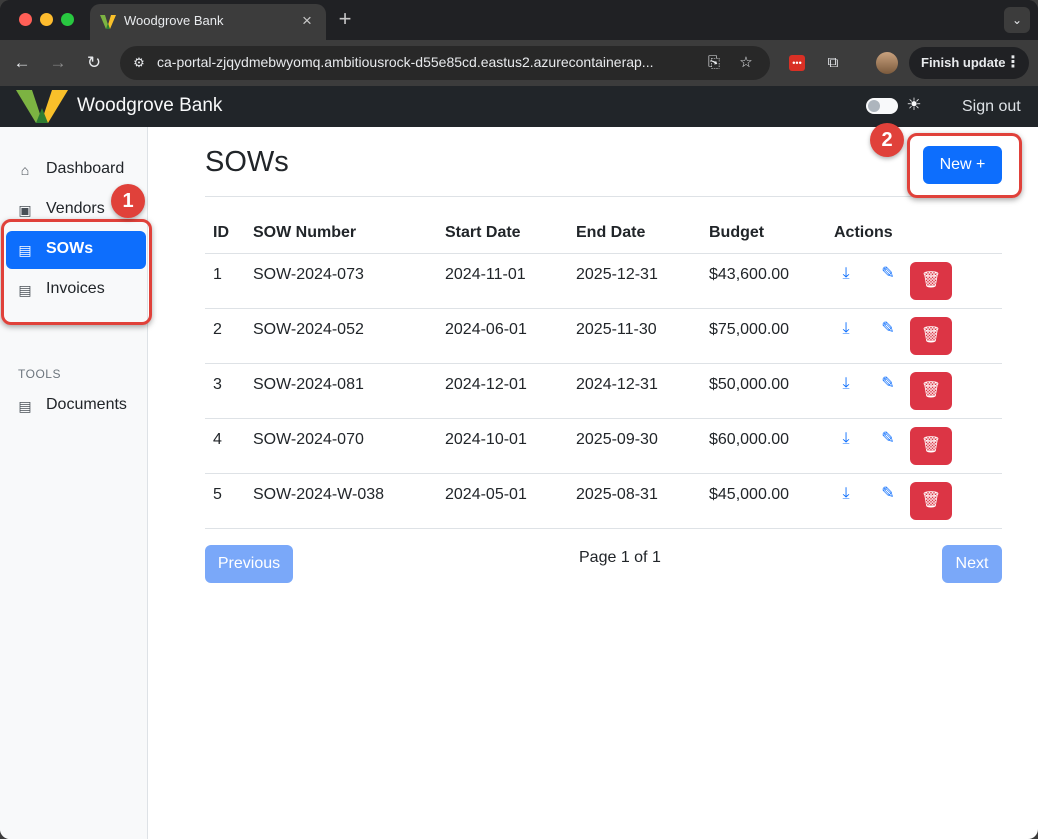 The image size is (1038, 839). I want to click on column-header-end-date: End Date, so click(634, 233).